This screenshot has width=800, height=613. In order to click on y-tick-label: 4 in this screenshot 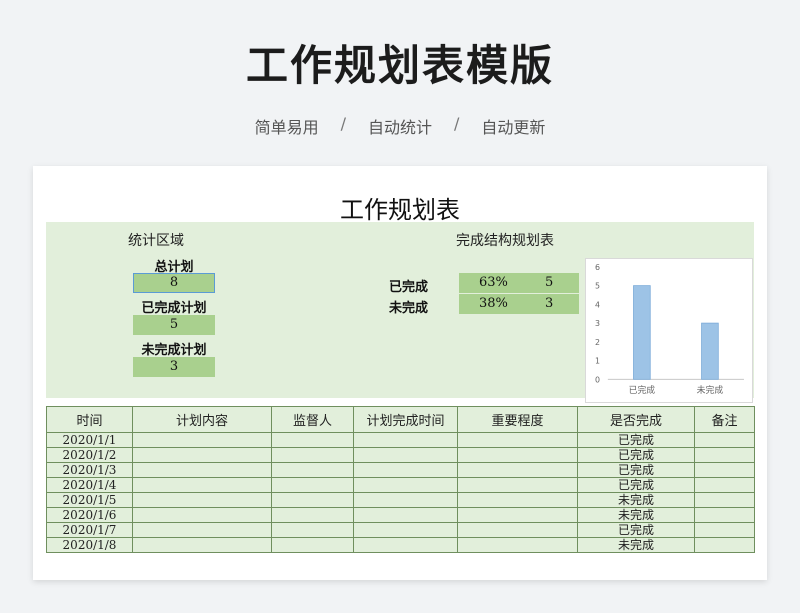, I will do `click(597, 304)`.